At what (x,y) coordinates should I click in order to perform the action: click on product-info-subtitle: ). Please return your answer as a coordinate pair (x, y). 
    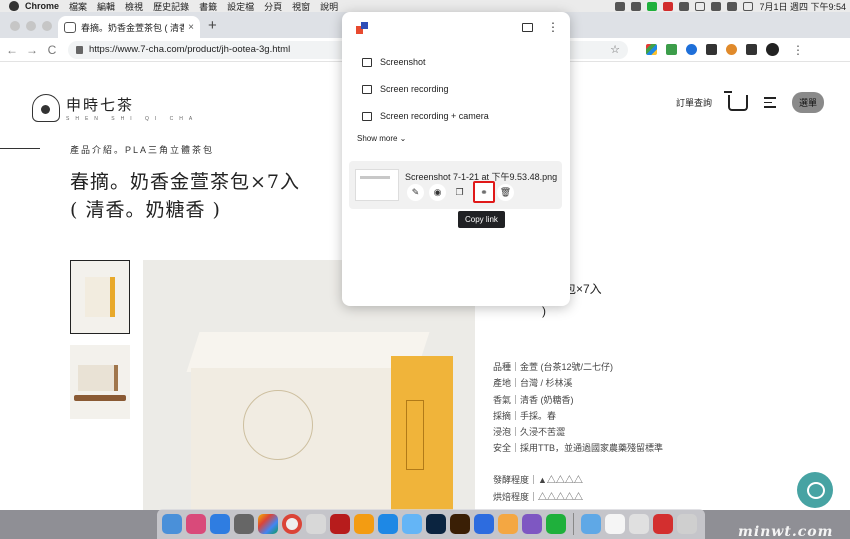
    Looking at the image, I should click on (544, 311).